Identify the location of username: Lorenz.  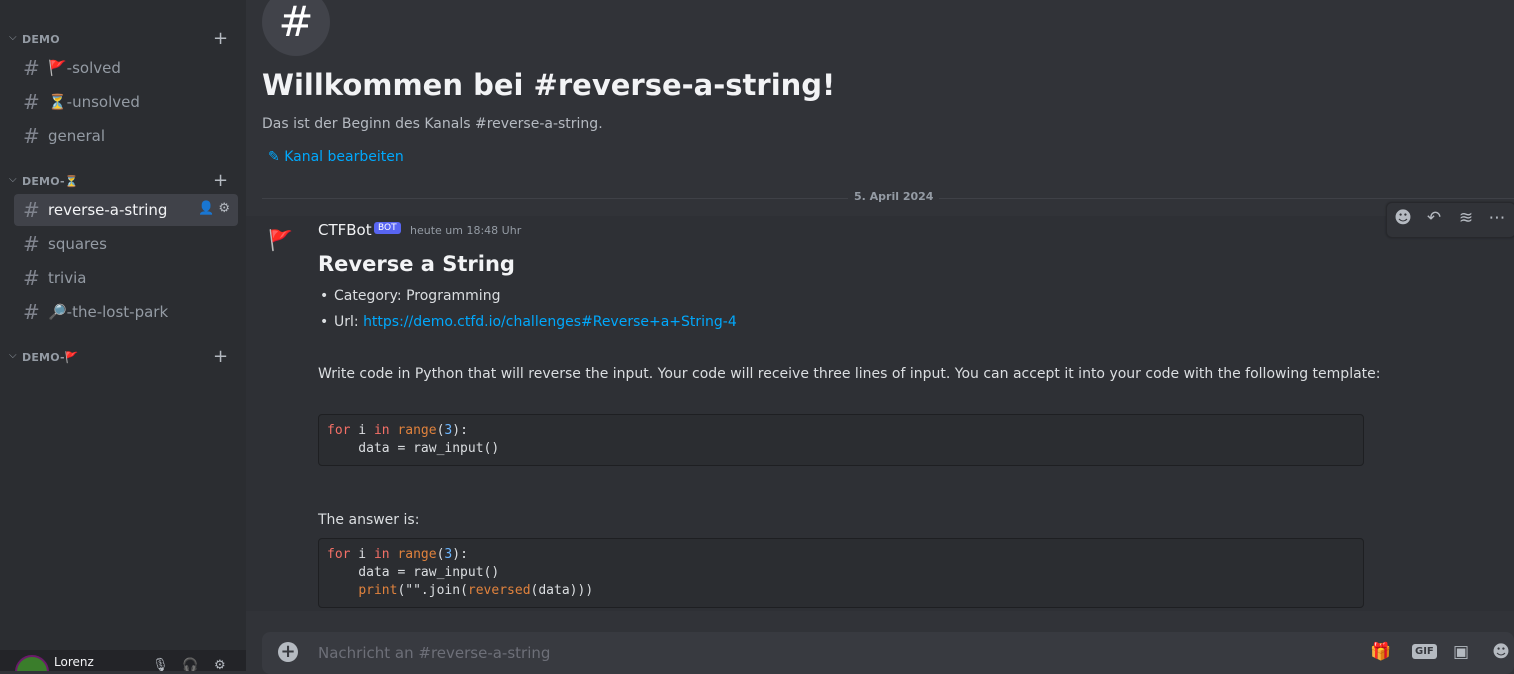
(74, 662).